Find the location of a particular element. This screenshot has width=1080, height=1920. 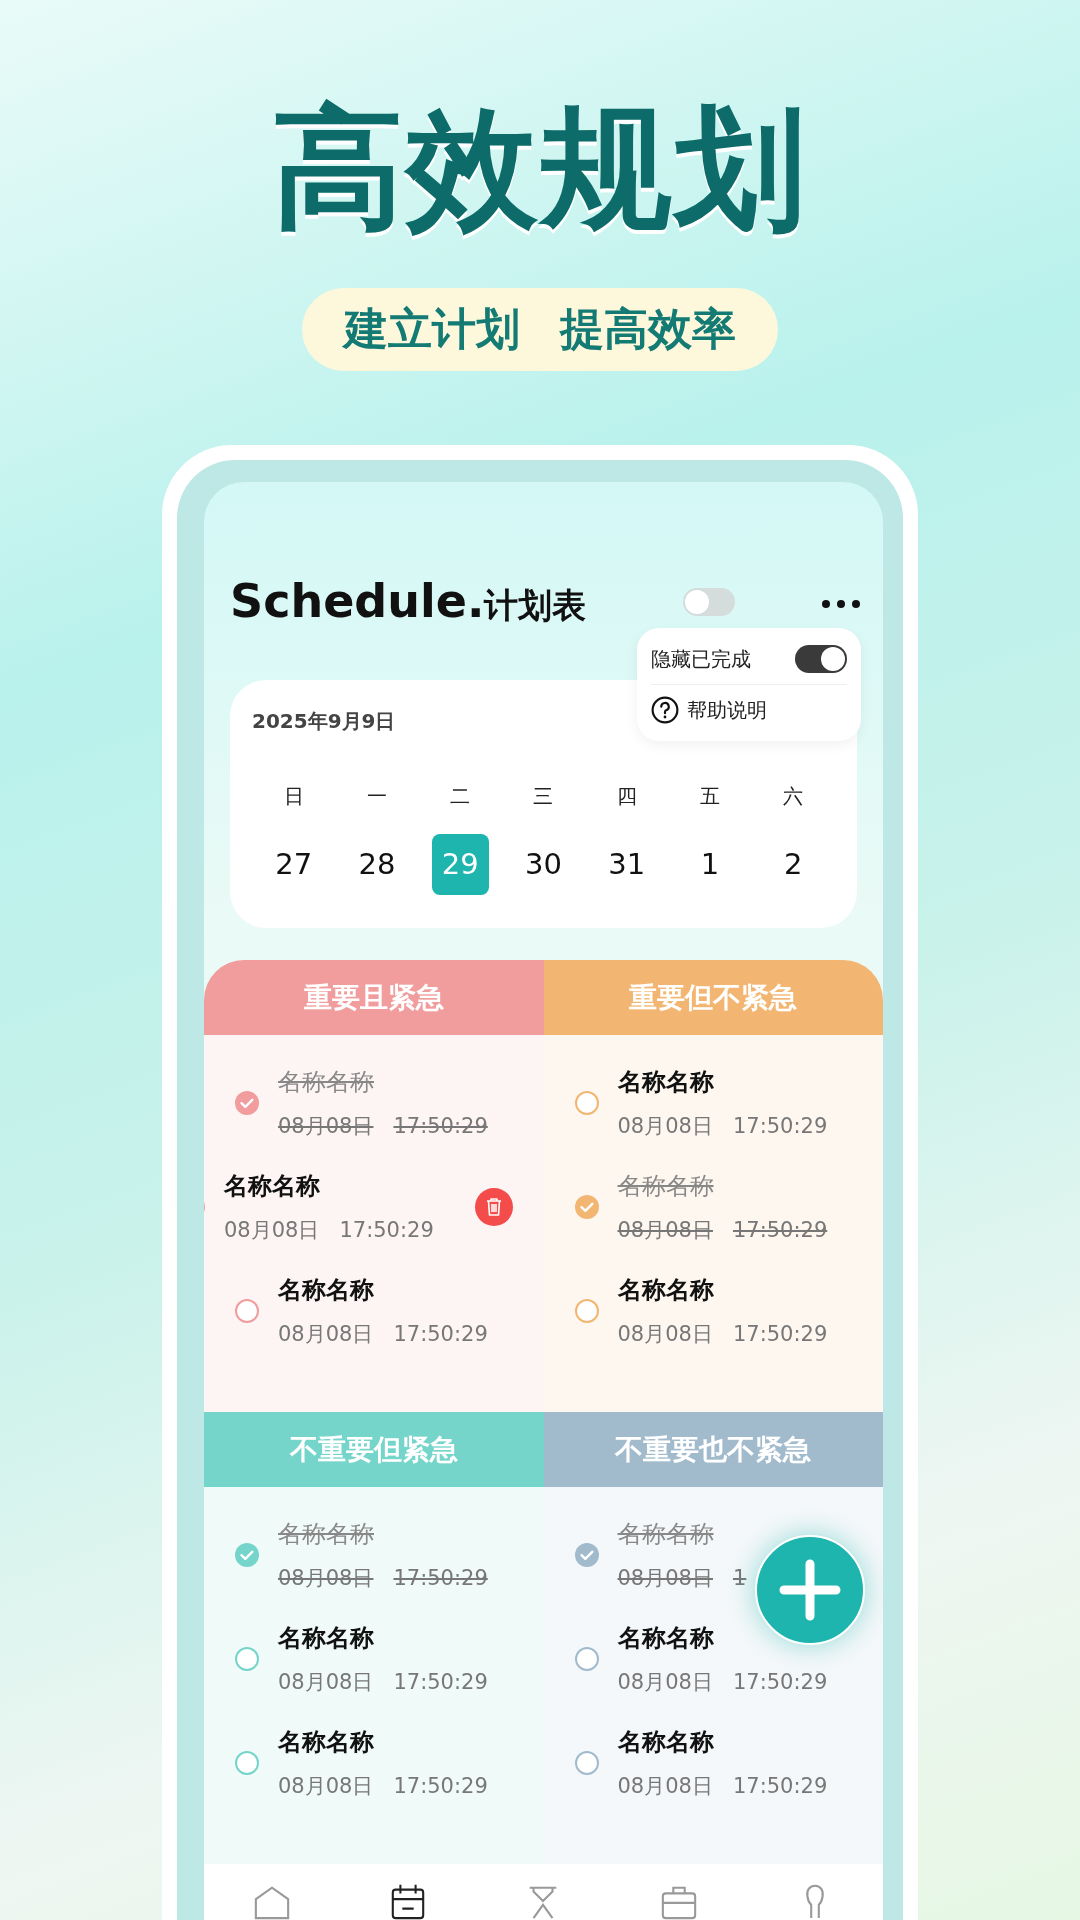

quadrant-header: 重要且紧急 is located at coordinates (374, 997).